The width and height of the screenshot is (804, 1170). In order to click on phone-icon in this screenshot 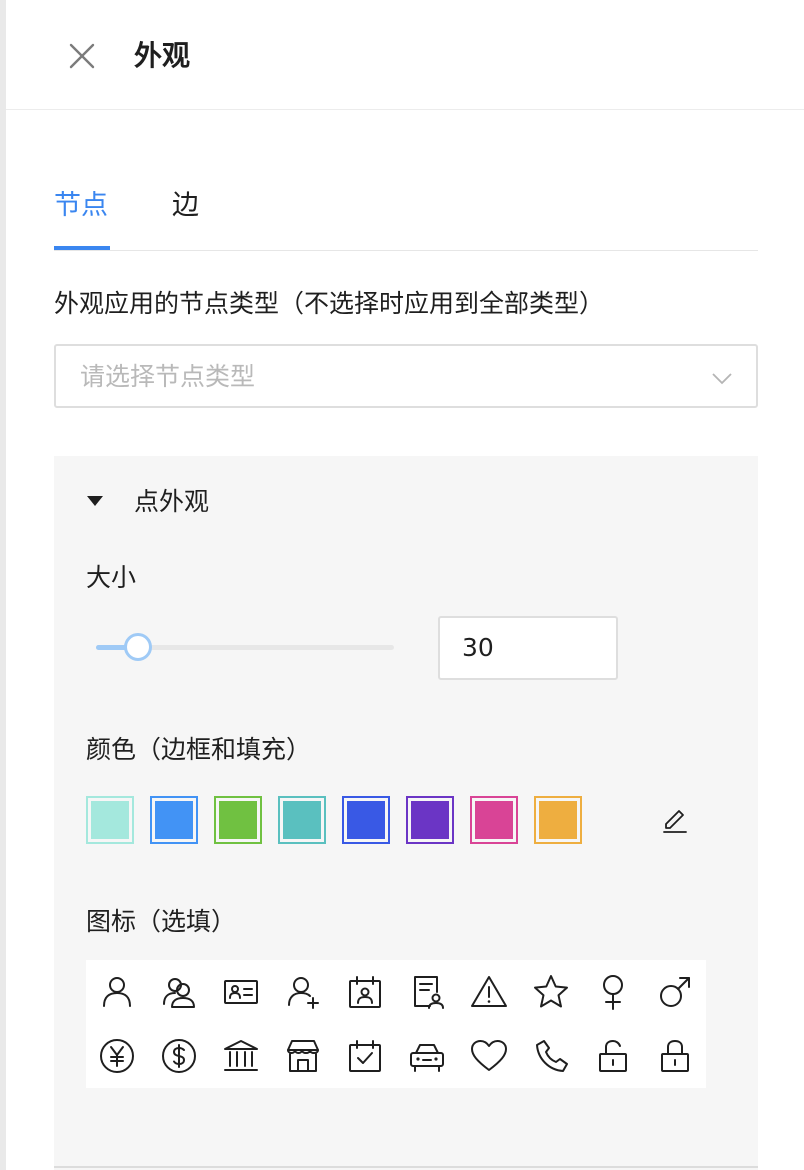, I will do `click(552, 1056)`.